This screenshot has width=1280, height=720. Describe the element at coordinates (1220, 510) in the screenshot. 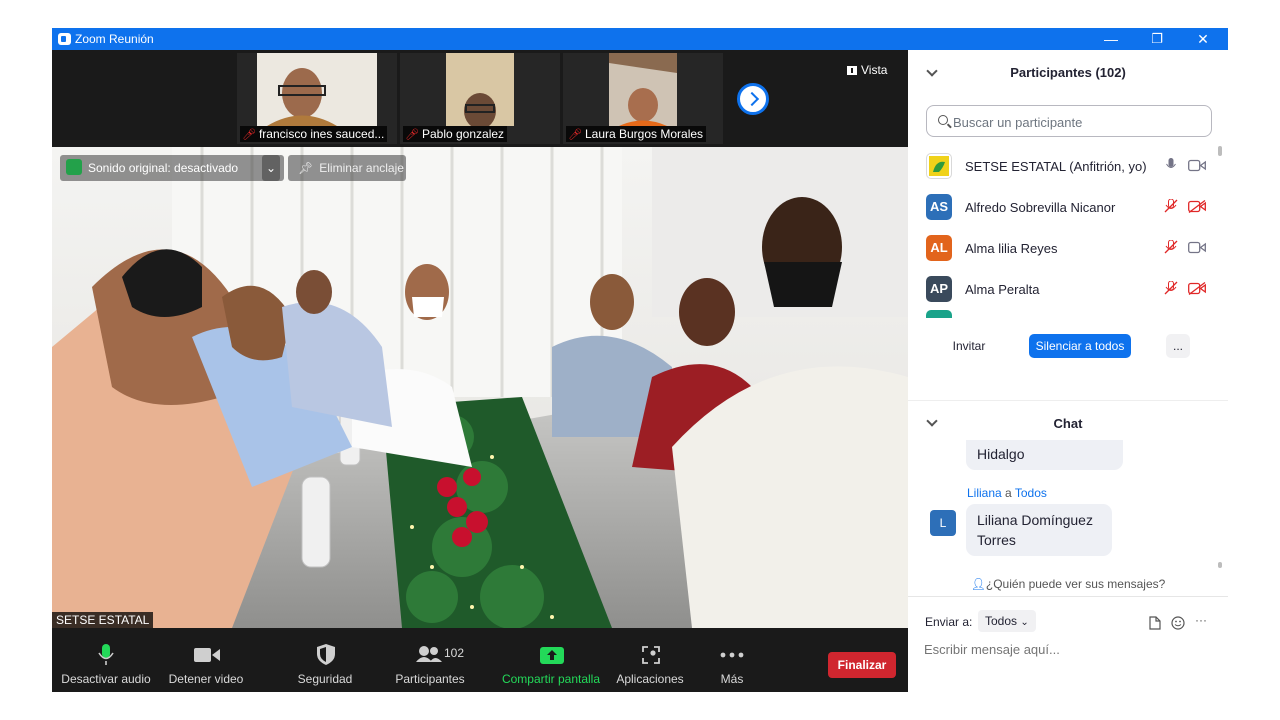

I see `chat-scrollbar` at that location.